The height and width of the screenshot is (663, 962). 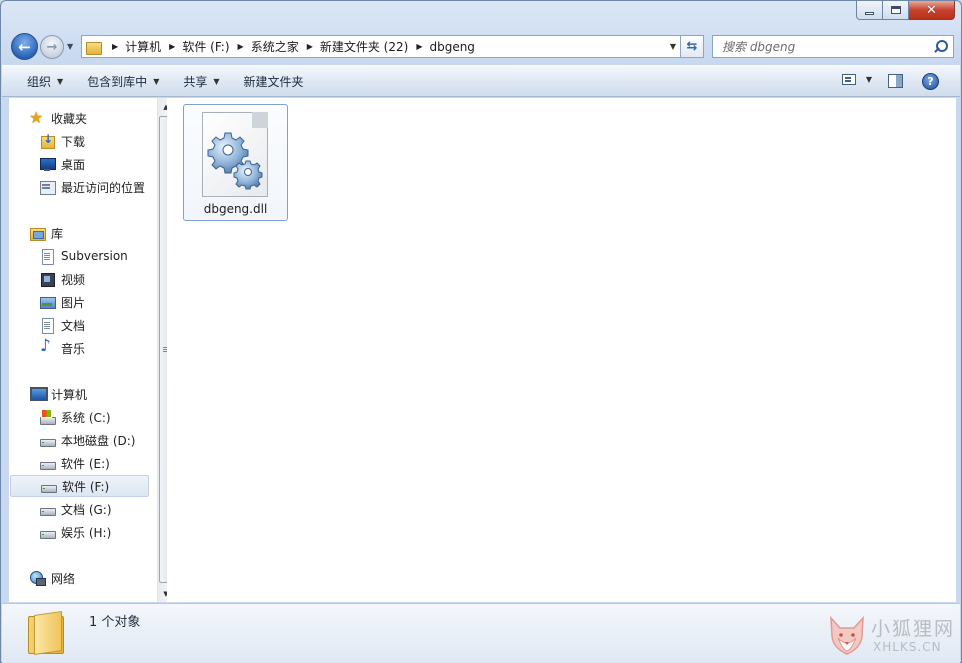 I want to click on close-button: ✕, so click(x=932, y=10).